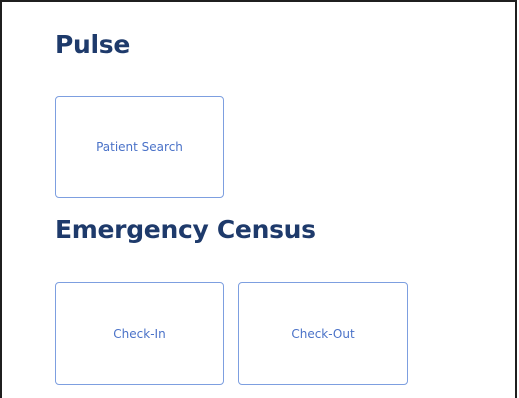 This screenshot has height=398, width=519. I want to click on check-out-tile: Check-Out, so click(323, 333).